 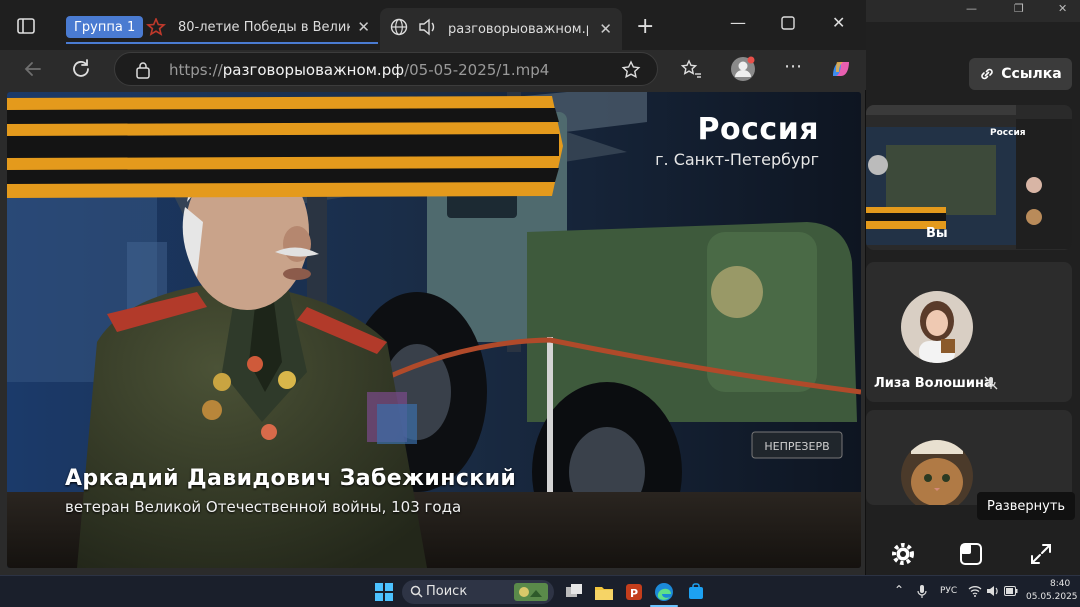 I want to click on taskbar: Поиск P ⌃ РУС 8:40 05.05.2025, so click(x=540, y=591).